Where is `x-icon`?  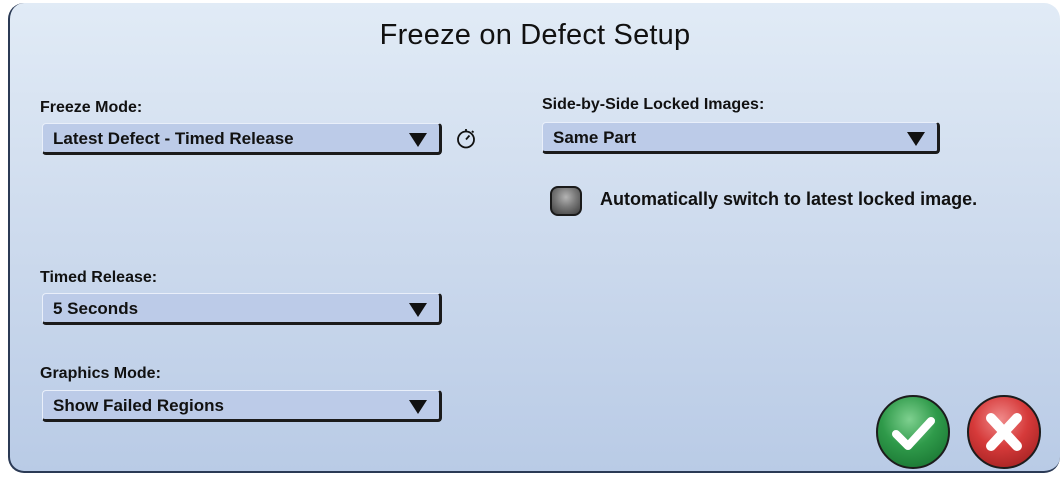 x-icon is located at coordinates (1004, 432).